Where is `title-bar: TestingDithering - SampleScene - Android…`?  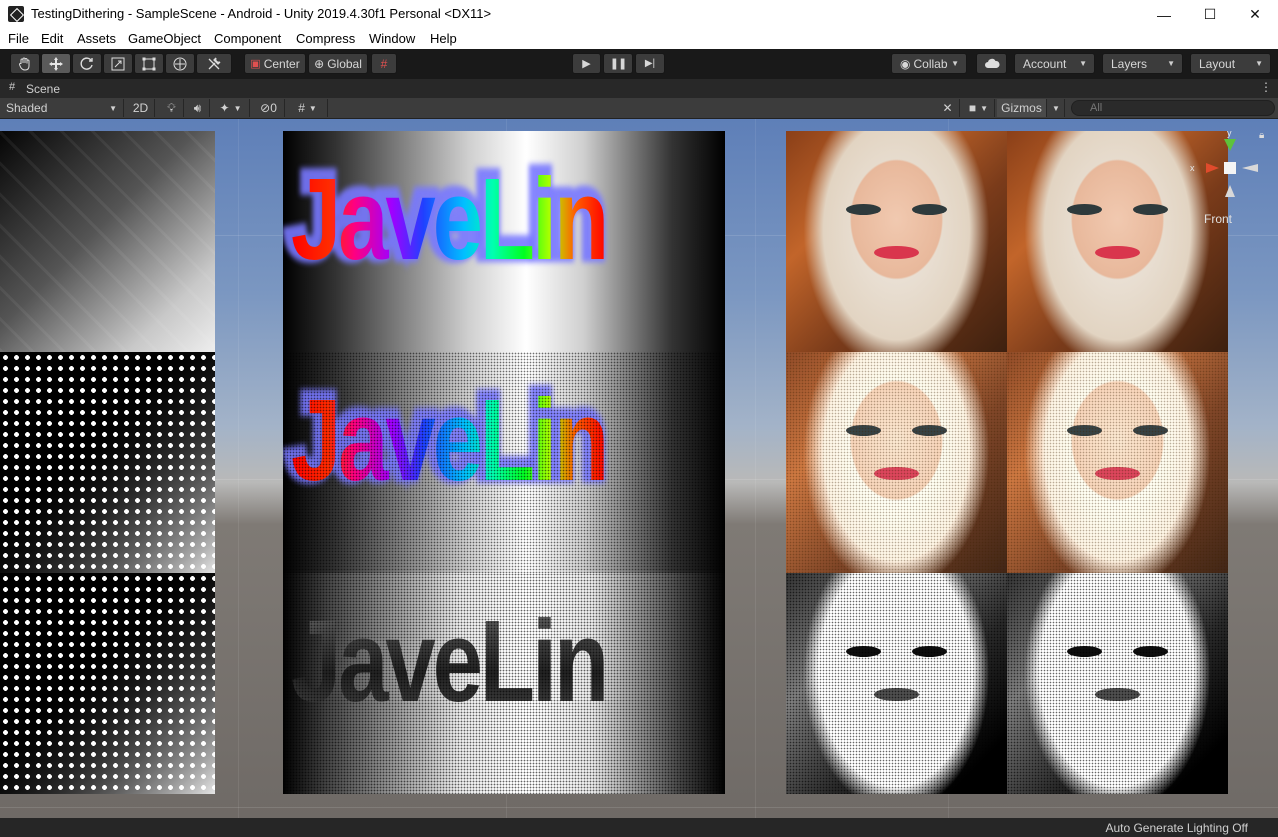
title-bar: TestingDithering - SampleScene - Android… is located at coordinates (639, 14).